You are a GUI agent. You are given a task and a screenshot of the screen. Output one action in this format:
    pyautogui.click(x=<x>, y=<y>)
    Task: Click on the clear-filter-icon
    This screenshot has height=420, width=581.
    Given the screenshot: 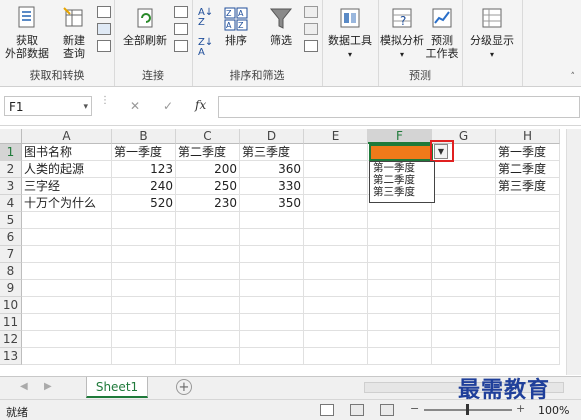 What is the action you would take?
    pyautogui.click(x=311, y=12)
    